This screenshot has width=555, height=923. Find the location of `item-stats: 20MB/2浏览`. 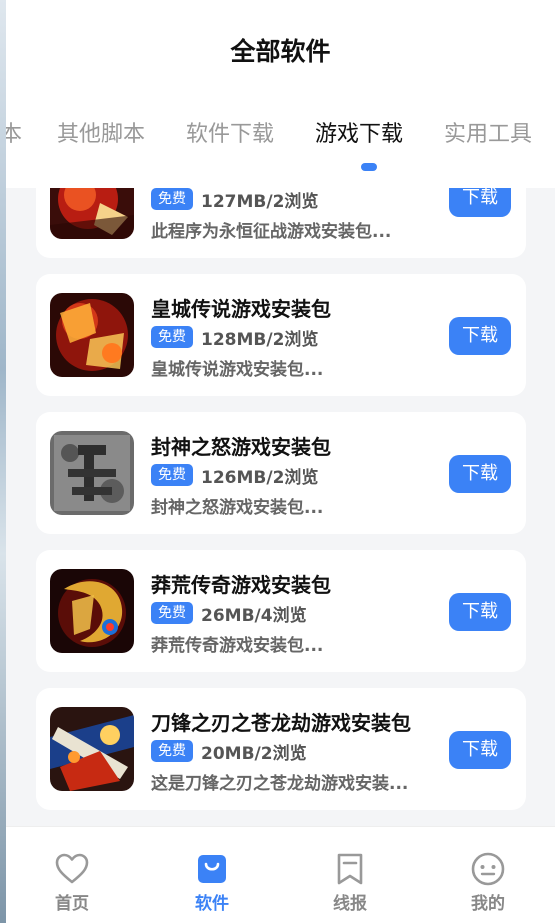

item-stats: 20MB/2浏览 is located at coordinates (254, 753).